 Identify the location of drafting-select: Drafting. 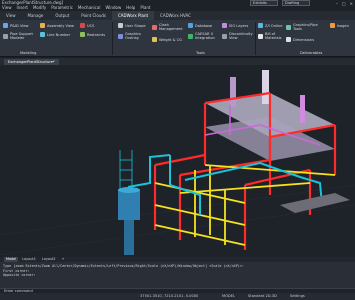
(296, 3).